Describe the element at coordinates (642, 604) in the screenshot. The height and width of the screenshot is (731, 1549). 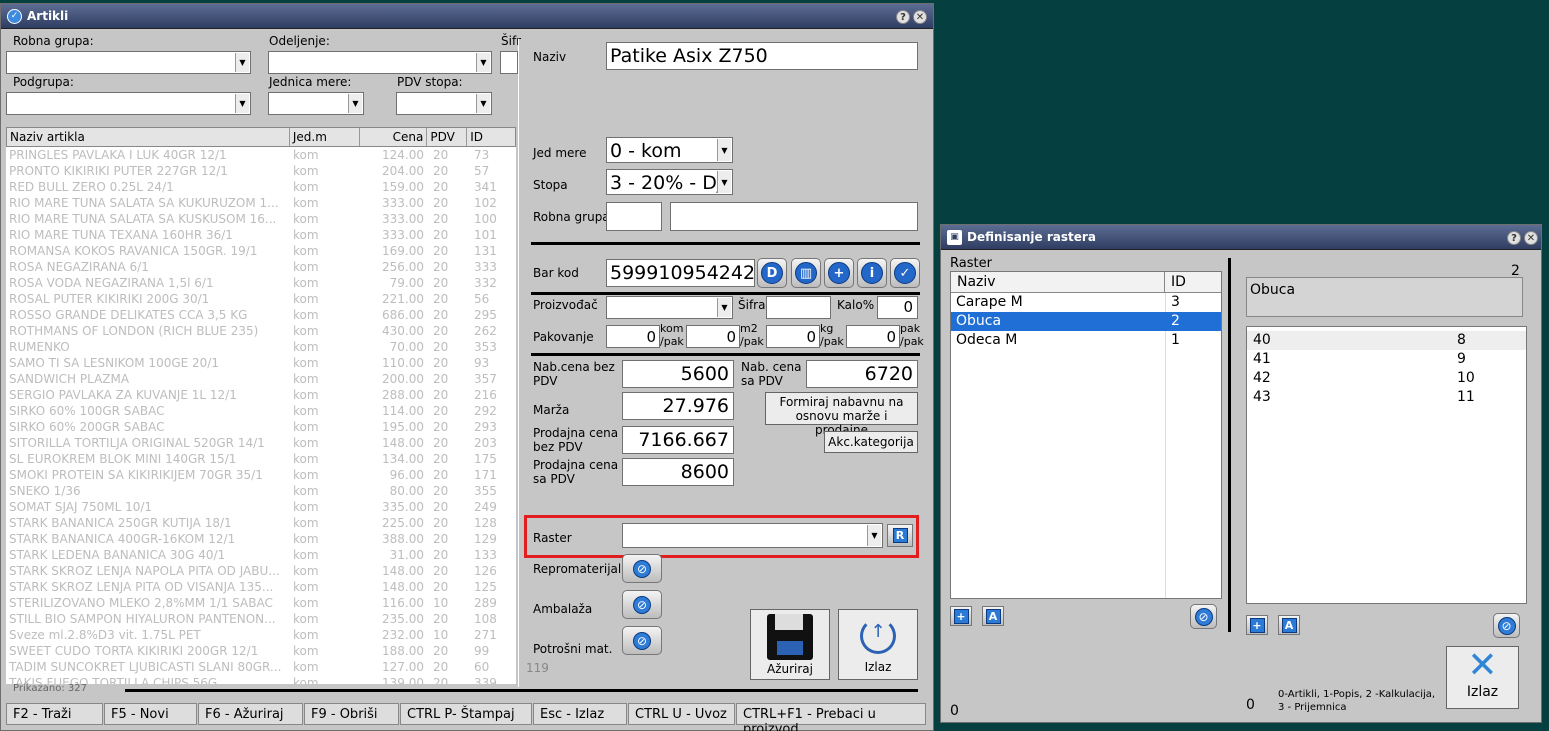
I see `ambalaza-button: ⊘` at that location.